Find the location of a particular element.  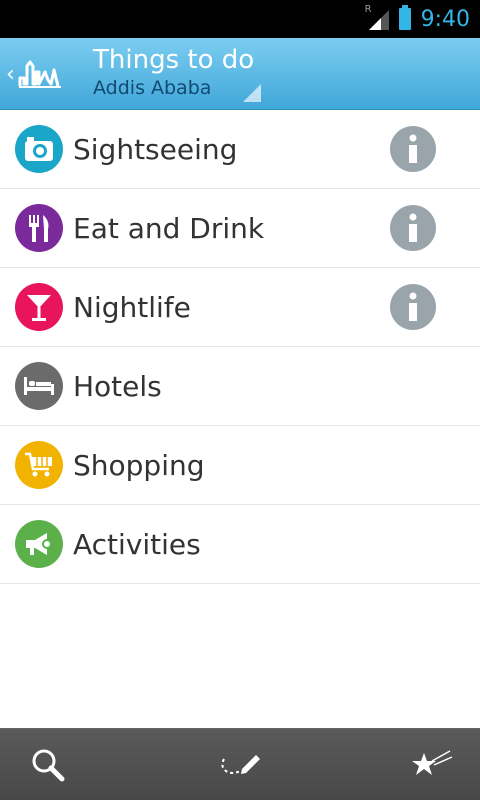

chevron-left-icon: ‹ is located at coordinates (10, 74).